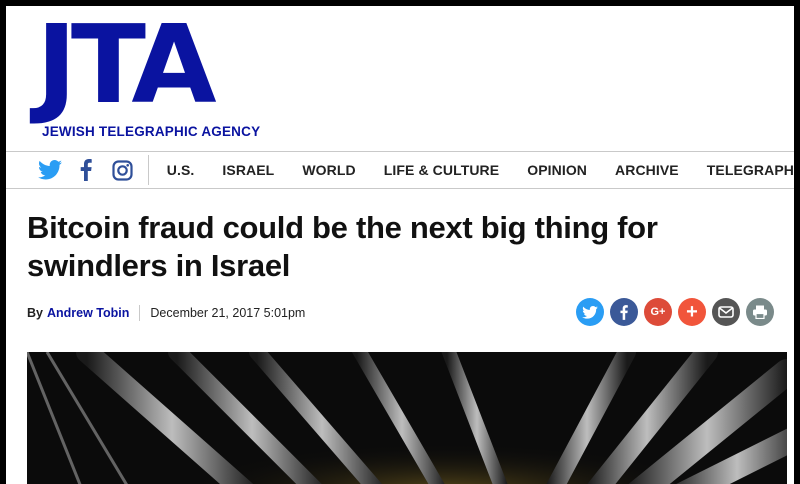  I want to click on share-facebook-icon, so click(624, 312).